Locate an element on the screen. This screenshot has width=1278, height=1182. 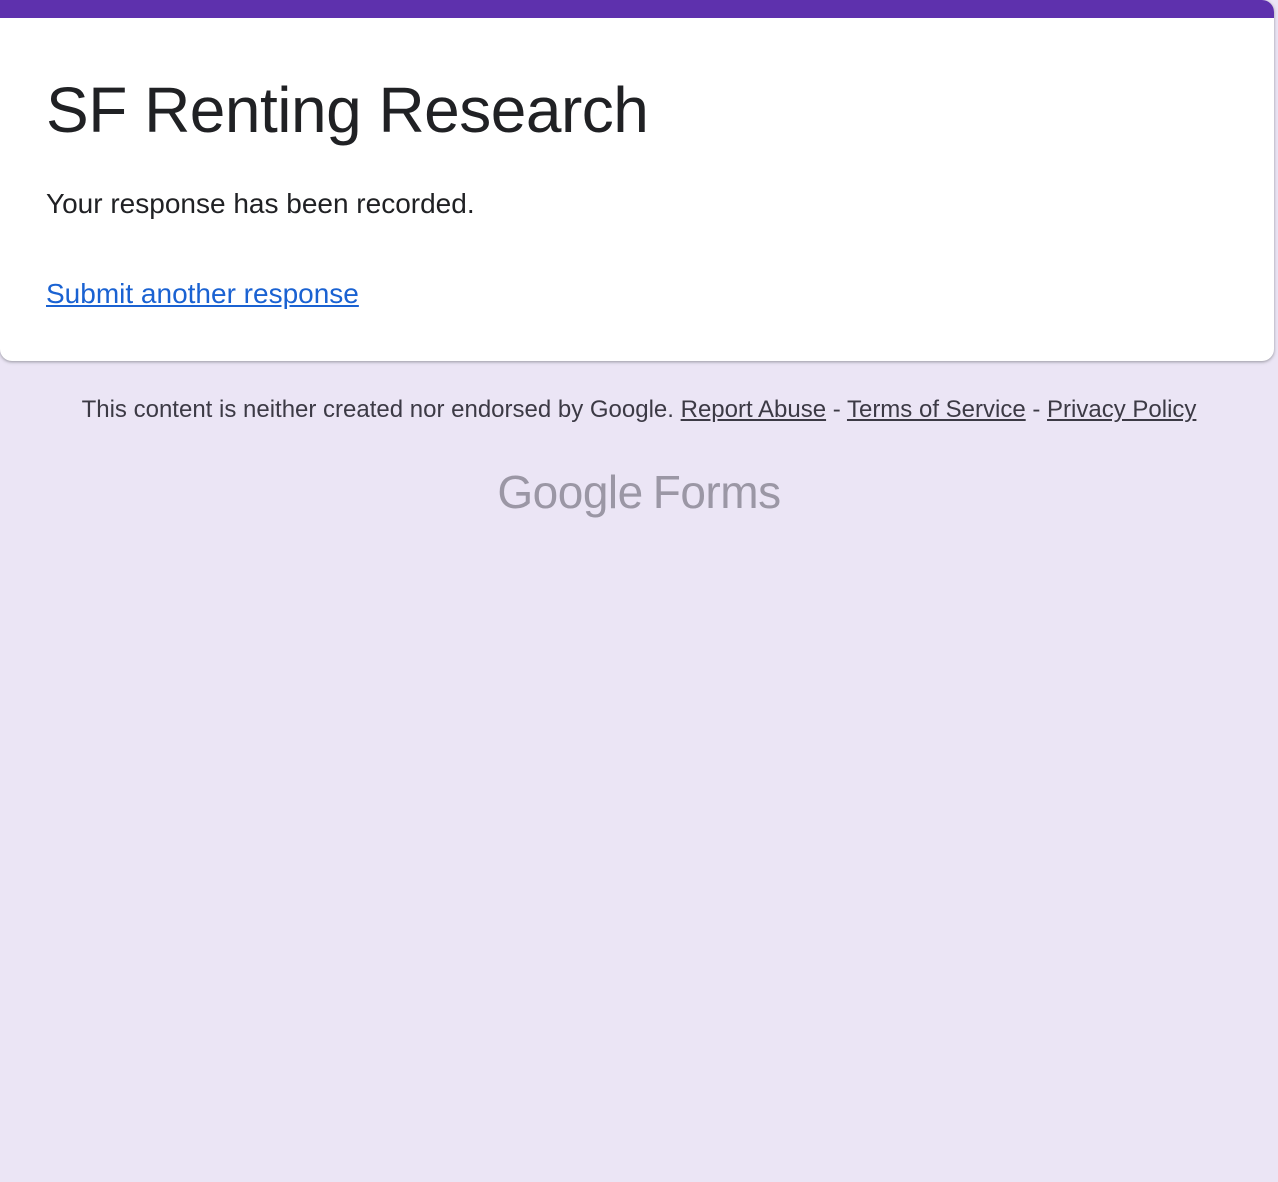
terms-of-service-link: Terms of Service is located at coordinates (936, 409).